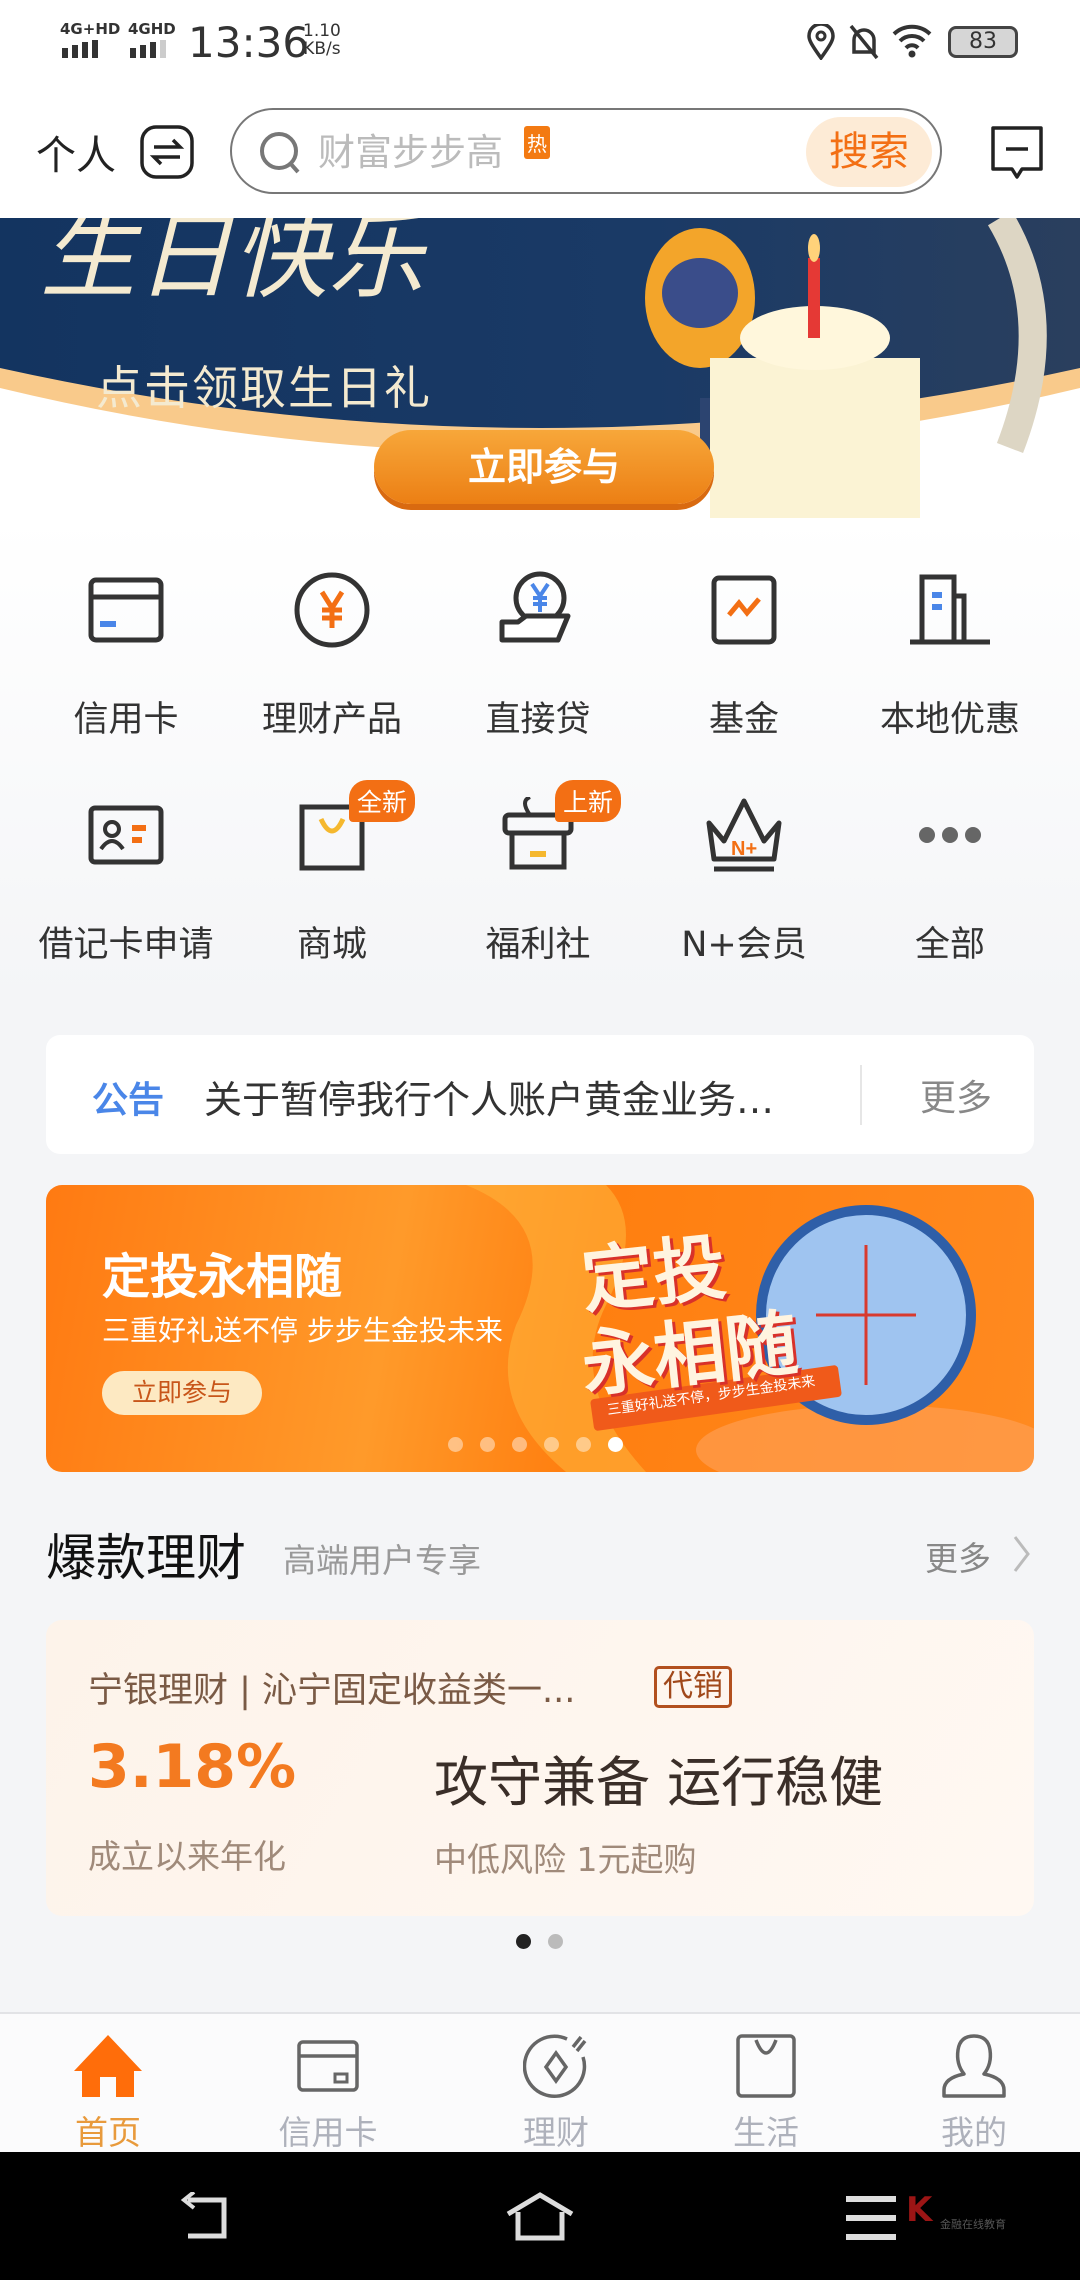 Image resolution: width=1080 pixels, height=2280 pixels. I want to click on menu-item-fund: 基金, so click(744, 653).